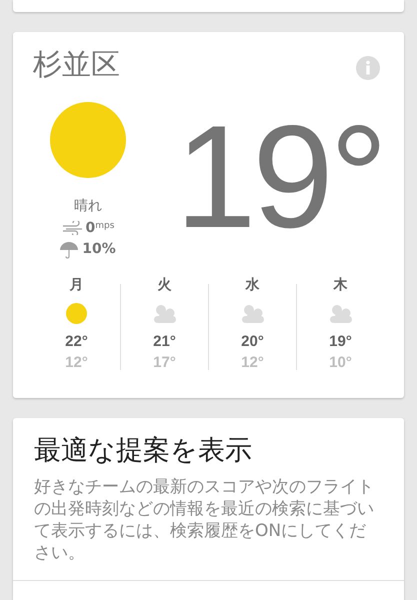 Image resolution: width=417 pixels, height=600 pixels. Describe the element at coordinates (164, 341) in the screenshot. I see `high-temperature: 21°` at that location.